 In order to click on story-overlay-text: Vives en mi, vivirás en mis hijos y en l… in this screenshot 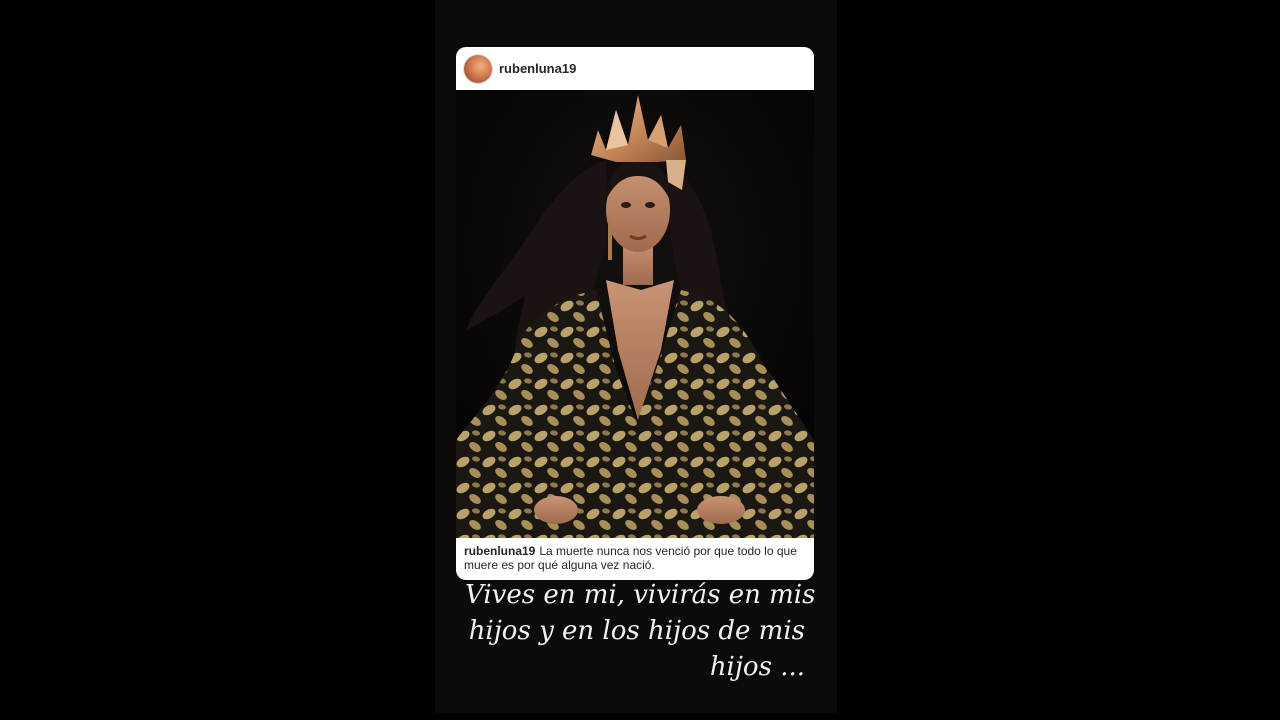, I will do `click(640, 631)`.